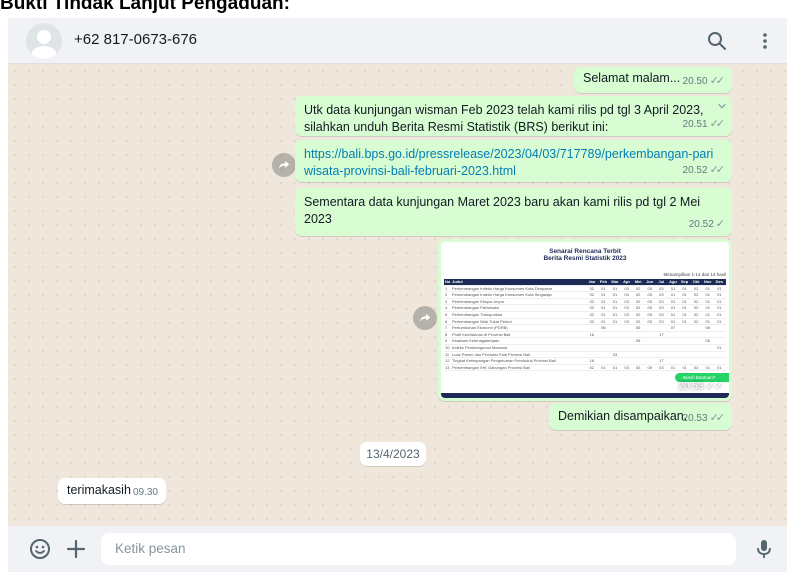 The height and width of the screenshot is (572, 787). What do you see at coordinates (418, 549) in the screenshot?
I see `message-input: Ketik pesan` at bounding box center [418, 549].